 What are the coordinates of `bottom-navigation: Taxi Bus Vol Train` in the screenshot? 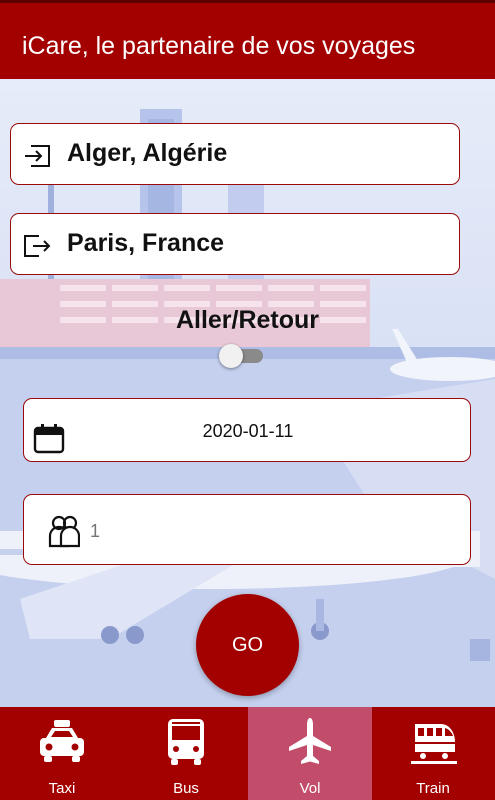 It's located at (247, 753).